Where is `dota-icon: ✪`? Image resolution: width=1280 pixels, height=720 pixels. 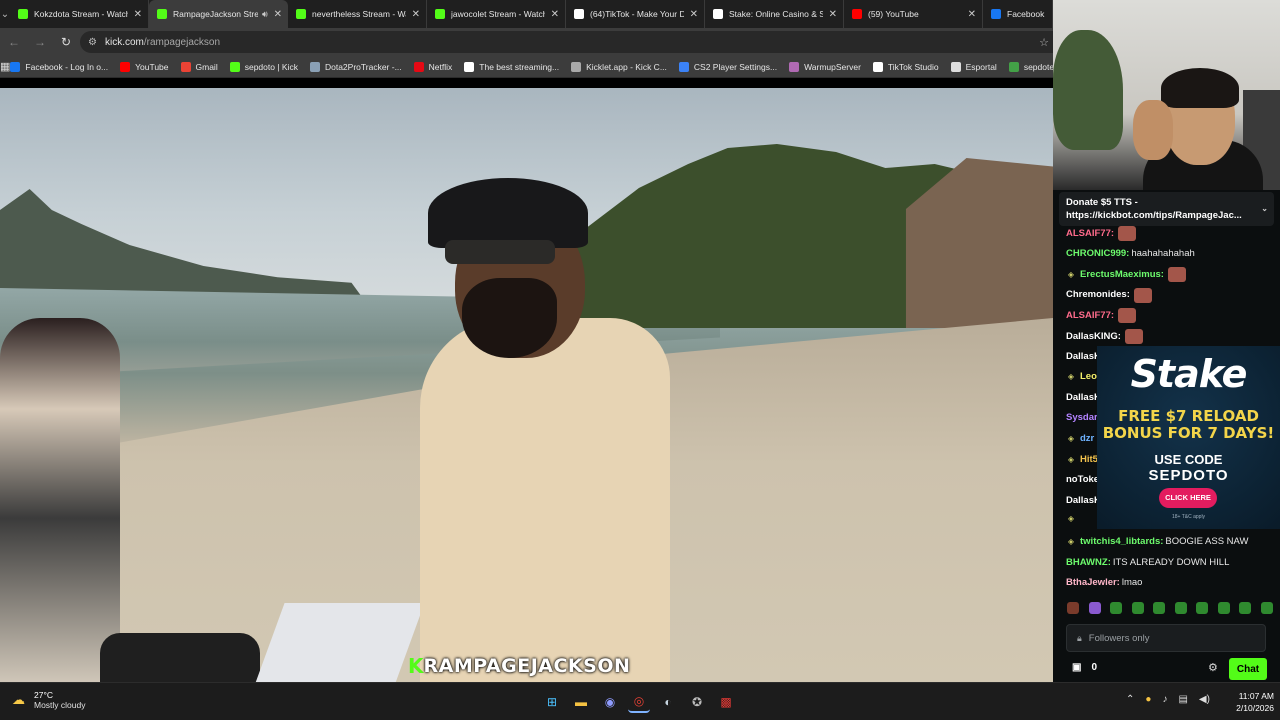 dota-icon: ✪ is located at coordinates (697, 702).